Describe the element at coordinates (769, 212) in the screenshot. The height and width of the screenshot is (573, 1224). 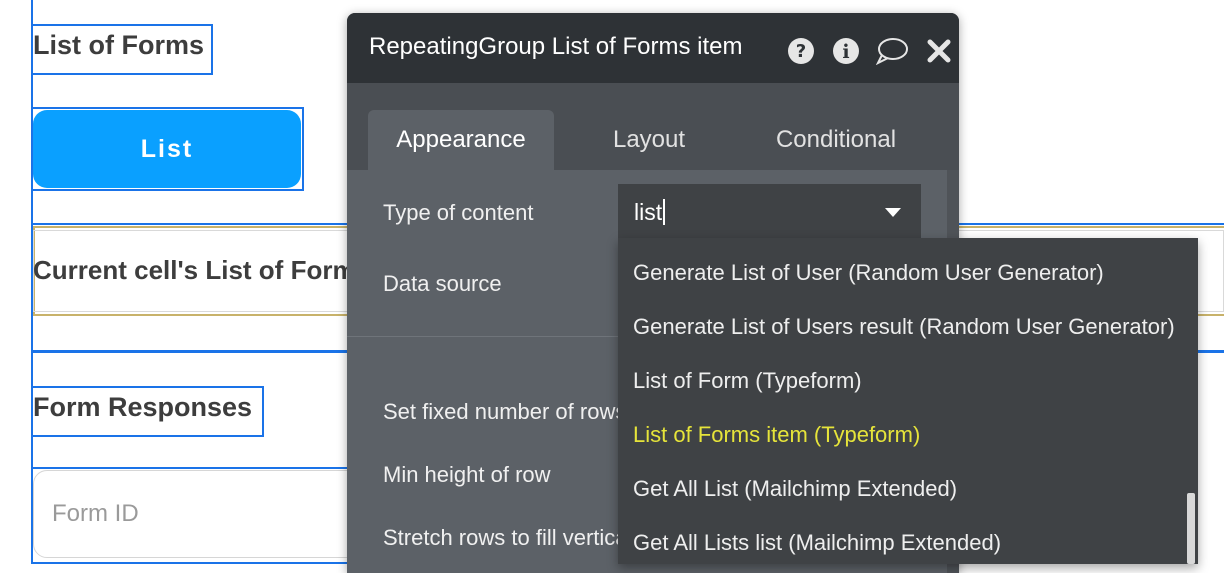
I see `type-of-content-dropdown: list` at that location.